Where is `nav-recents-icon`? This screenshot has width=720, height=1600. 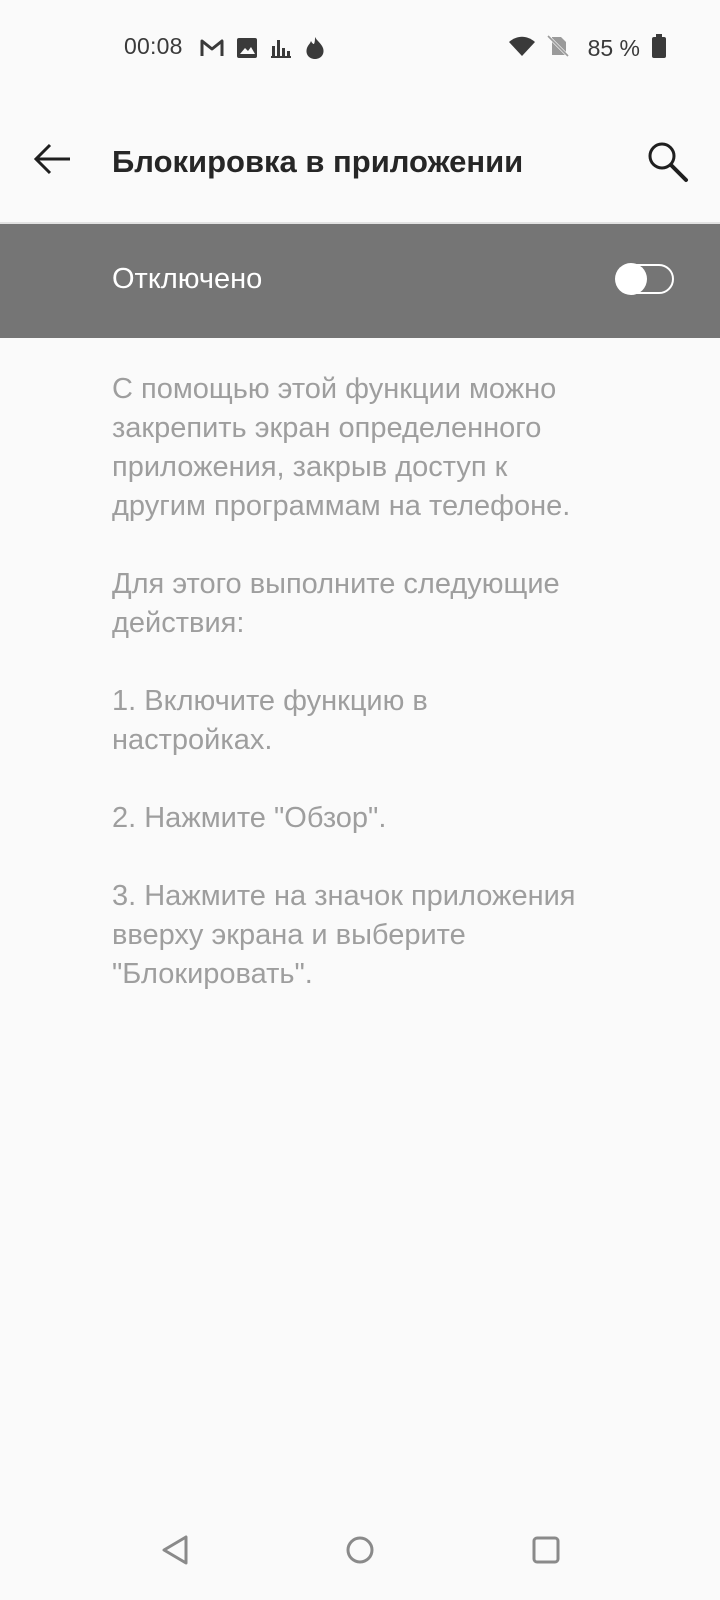 nav-recents-icon is located at coordinates (546, 1550).